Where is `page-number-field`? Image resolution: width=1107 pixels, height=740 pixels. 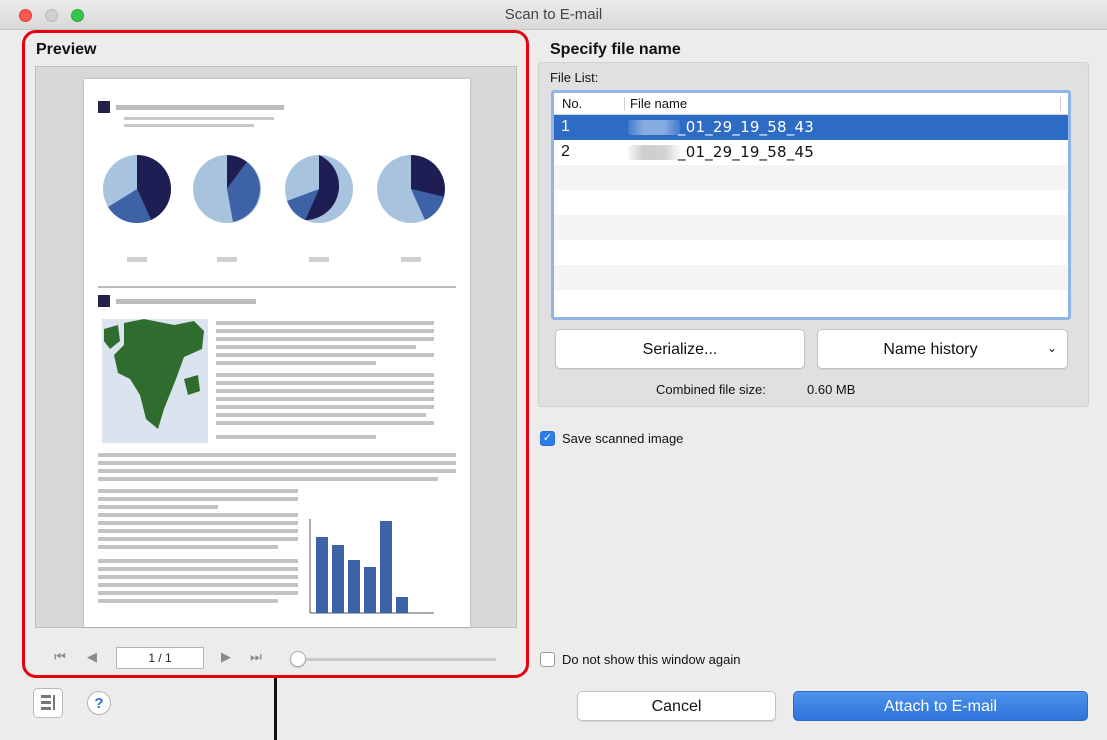
page-number-field is located at coordinates (160, 658).